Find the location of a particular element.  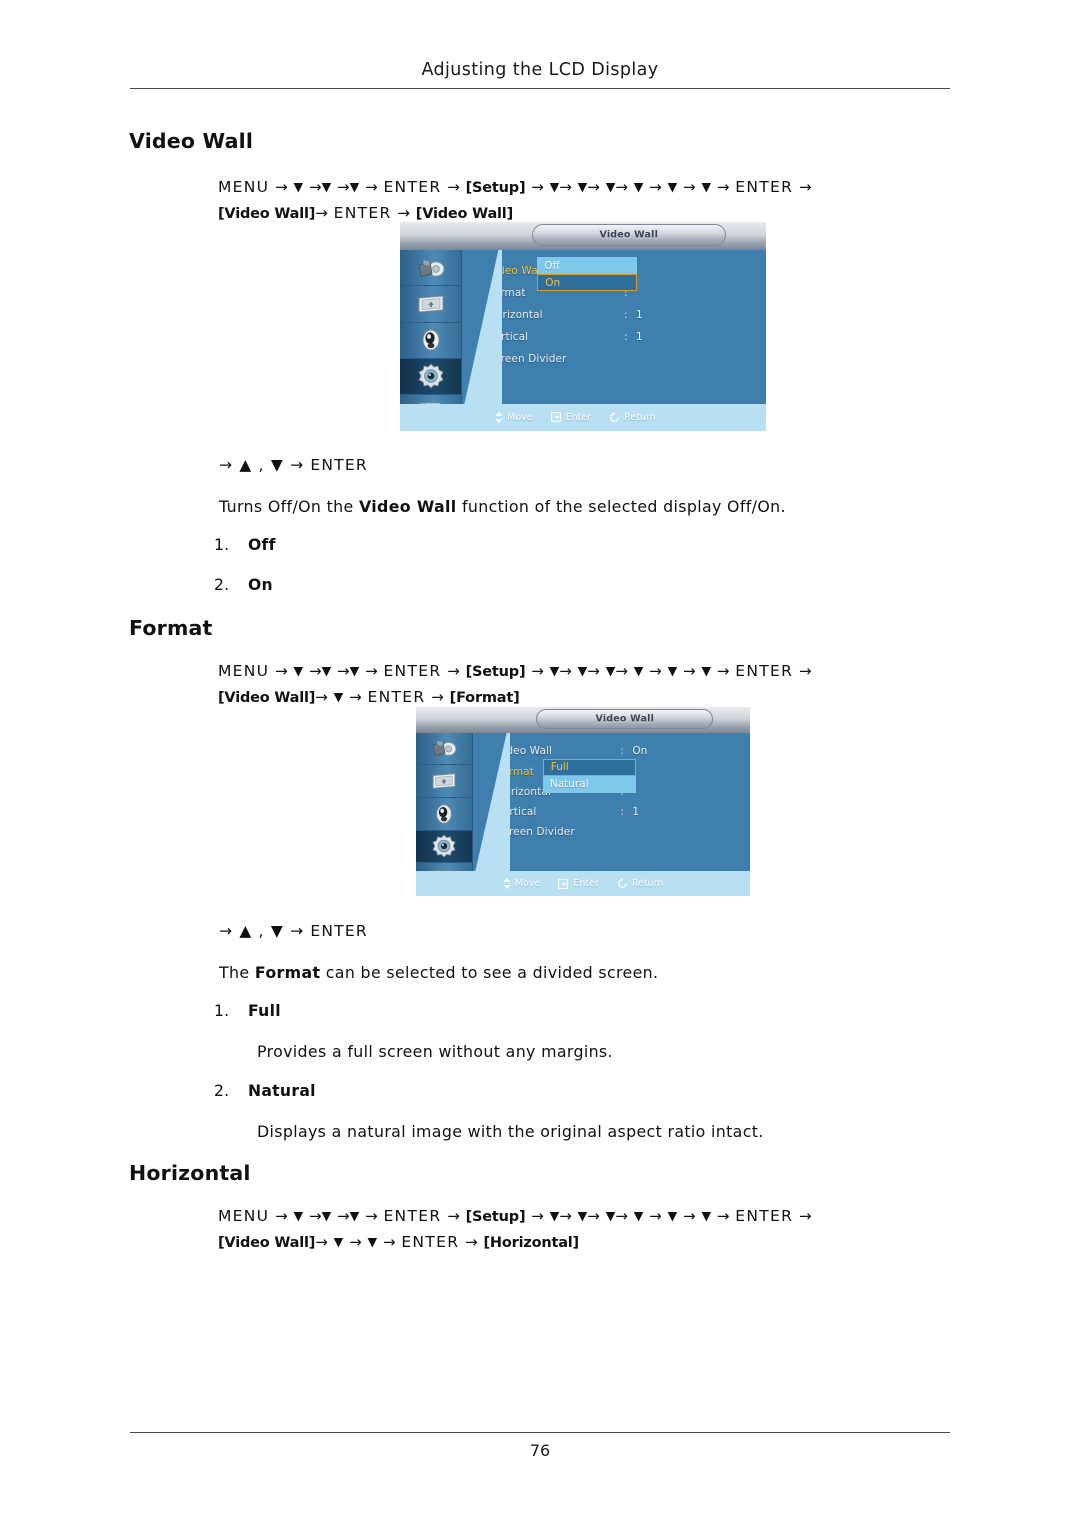

description-post: can be selected to see a divided screen. is located at coordinates (489, 972).